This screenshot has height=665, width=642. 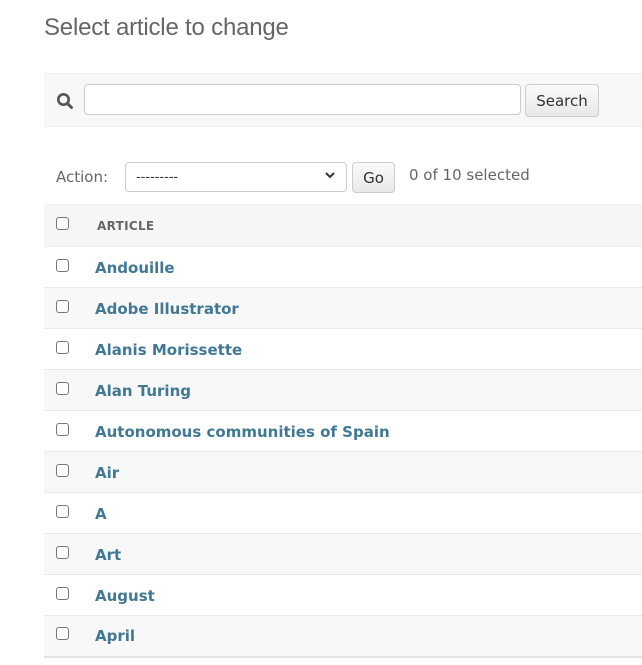 What do you see at coordinates (363, 554) in the screenshot?
I see `article-cell: Art` at bounding box center [363, 554].